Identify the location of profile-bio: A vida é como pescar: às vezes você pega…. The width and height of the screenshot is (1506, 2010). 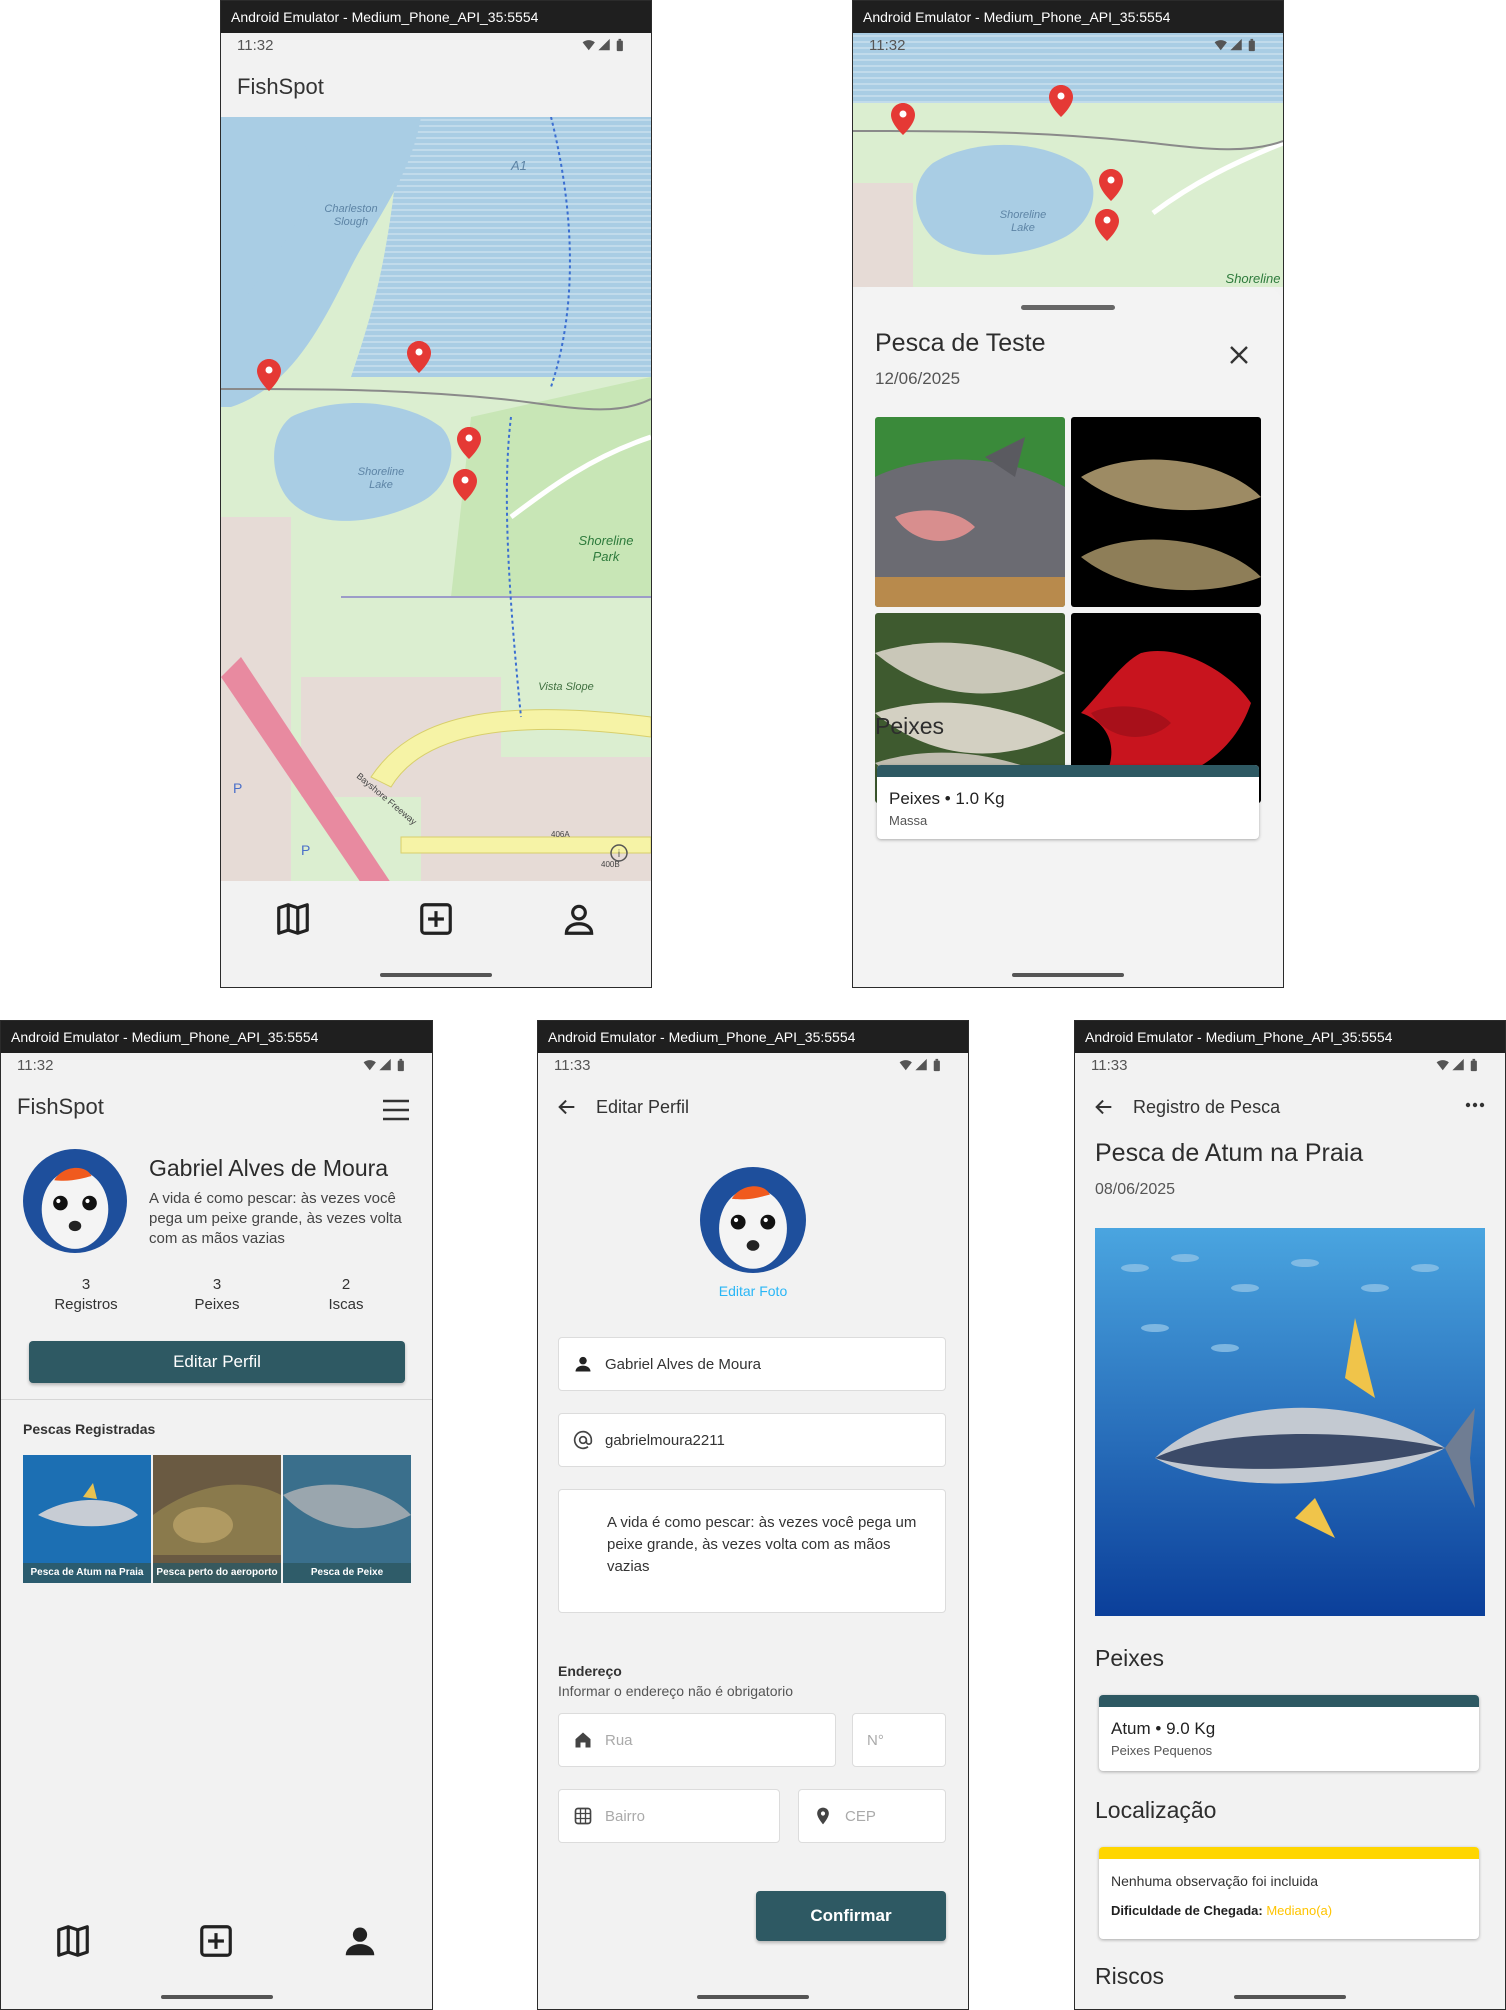
(275, 1218).